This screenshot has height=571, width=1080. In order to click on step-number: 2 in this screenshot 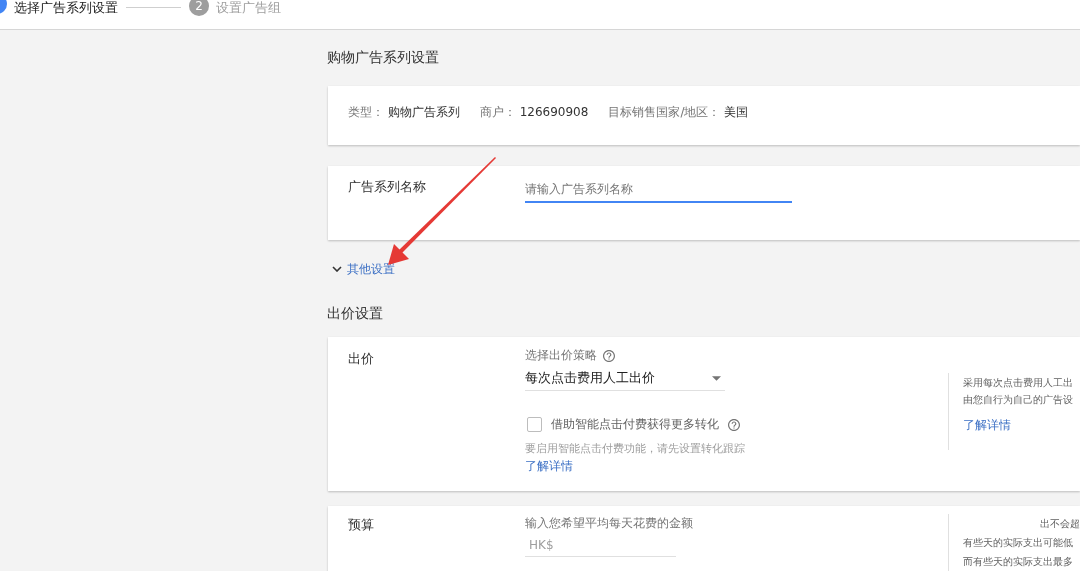, I will do `click(199, 8)`.